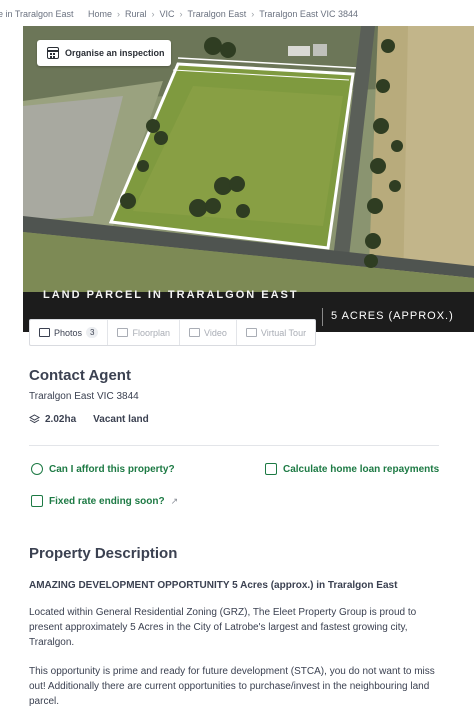 The width and height of the screenshot is (474, 711). What do you see at coordinates (251, 332) in the screenshot?
I see `virtual-tour-icon` at bounding box center [251, 332].